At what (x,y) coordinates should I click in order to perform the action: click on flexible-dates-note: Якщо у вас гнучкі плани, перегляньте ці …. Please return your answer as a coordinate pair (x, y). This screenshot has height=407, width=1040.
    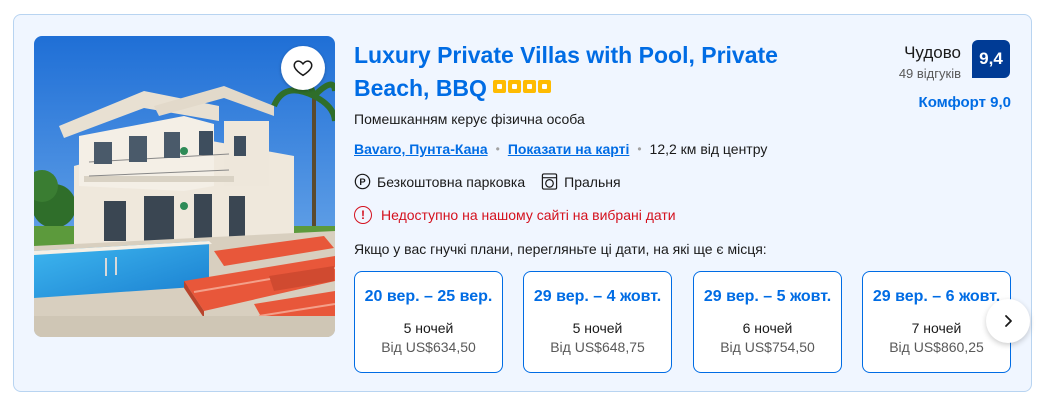
    Looking at the image, I should click on (560, 249).